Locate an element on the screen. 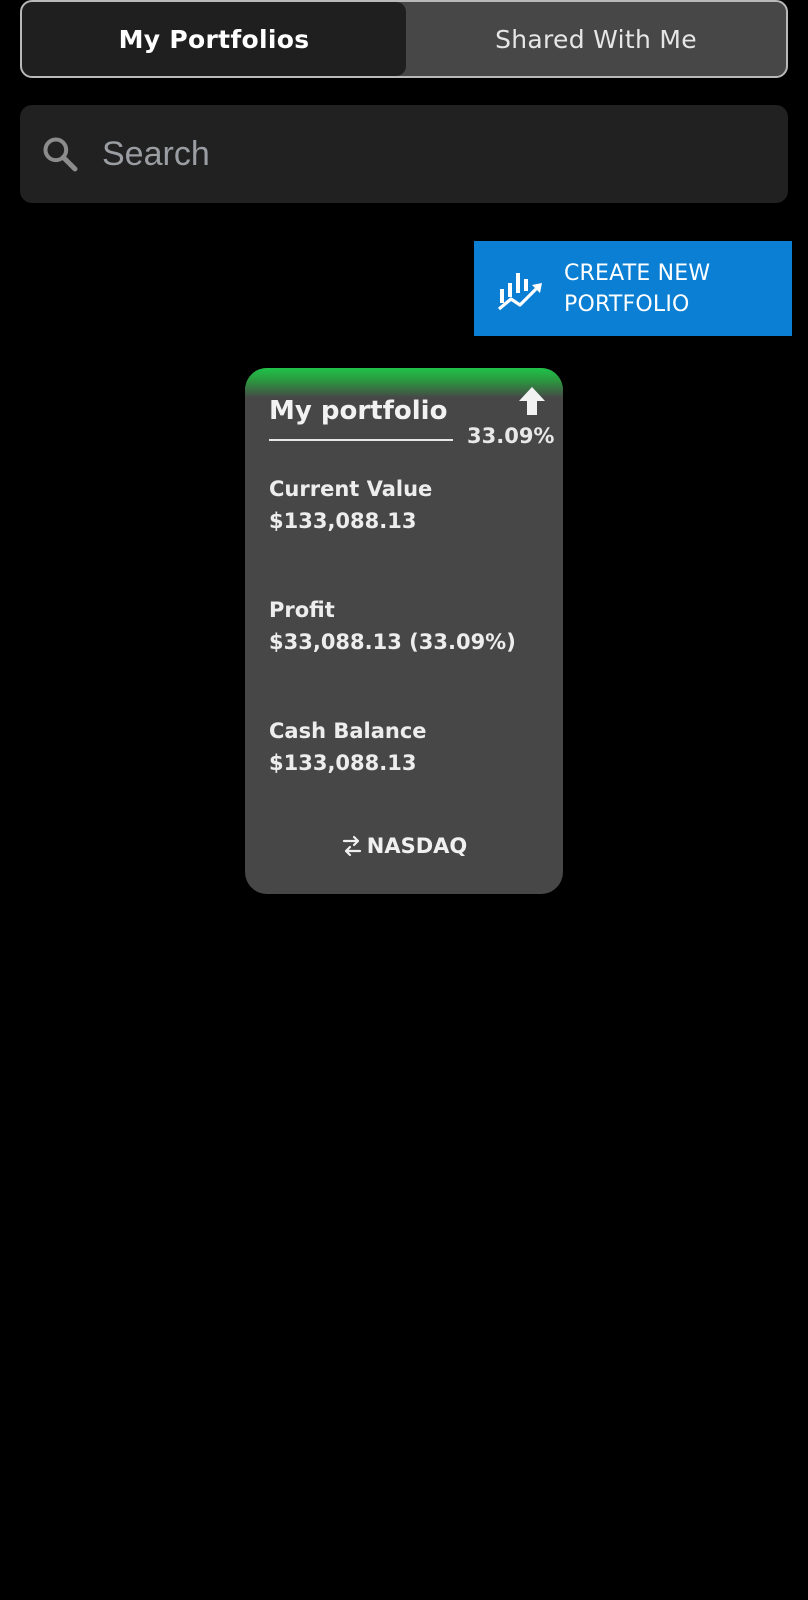  card-gain-indicator is located at coordinates (404, 383).